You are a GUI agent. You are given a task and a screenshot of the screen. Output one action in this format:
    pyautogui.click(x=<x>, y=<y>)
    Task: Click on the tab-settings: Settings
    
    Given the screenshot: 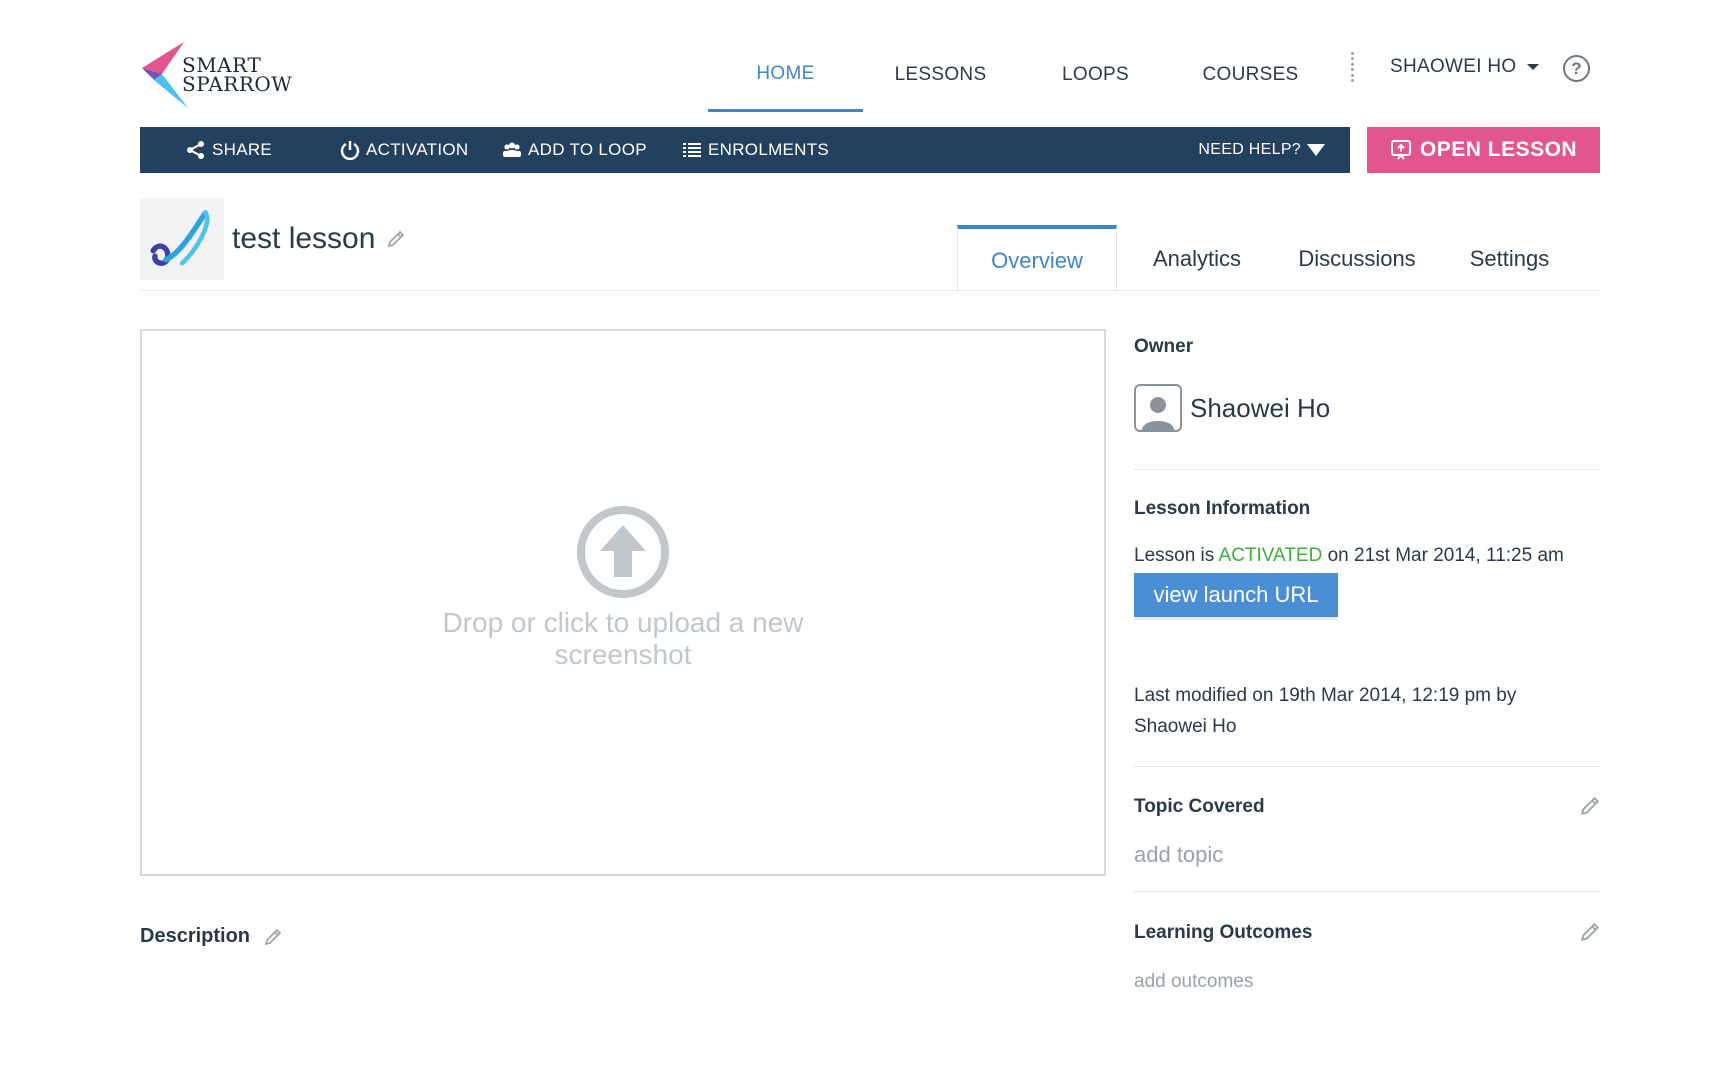 What is the action you would take?
    pyautogui.click(x=1509, y=258)
    